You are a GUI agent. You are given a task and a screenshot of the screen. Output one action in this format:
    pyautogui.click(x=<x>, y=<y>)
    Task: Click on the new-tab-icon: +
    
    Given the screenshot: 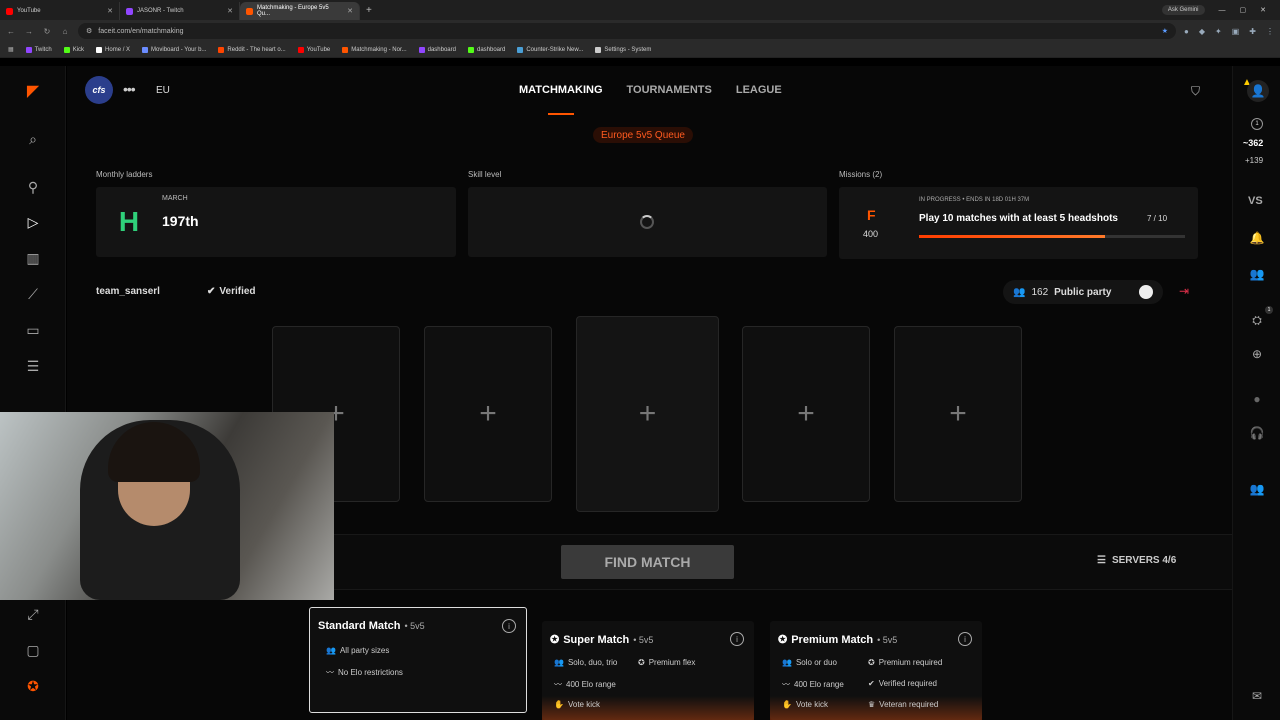 What is the action you would take?
    pyautogui.click(x=369, y=10)
    